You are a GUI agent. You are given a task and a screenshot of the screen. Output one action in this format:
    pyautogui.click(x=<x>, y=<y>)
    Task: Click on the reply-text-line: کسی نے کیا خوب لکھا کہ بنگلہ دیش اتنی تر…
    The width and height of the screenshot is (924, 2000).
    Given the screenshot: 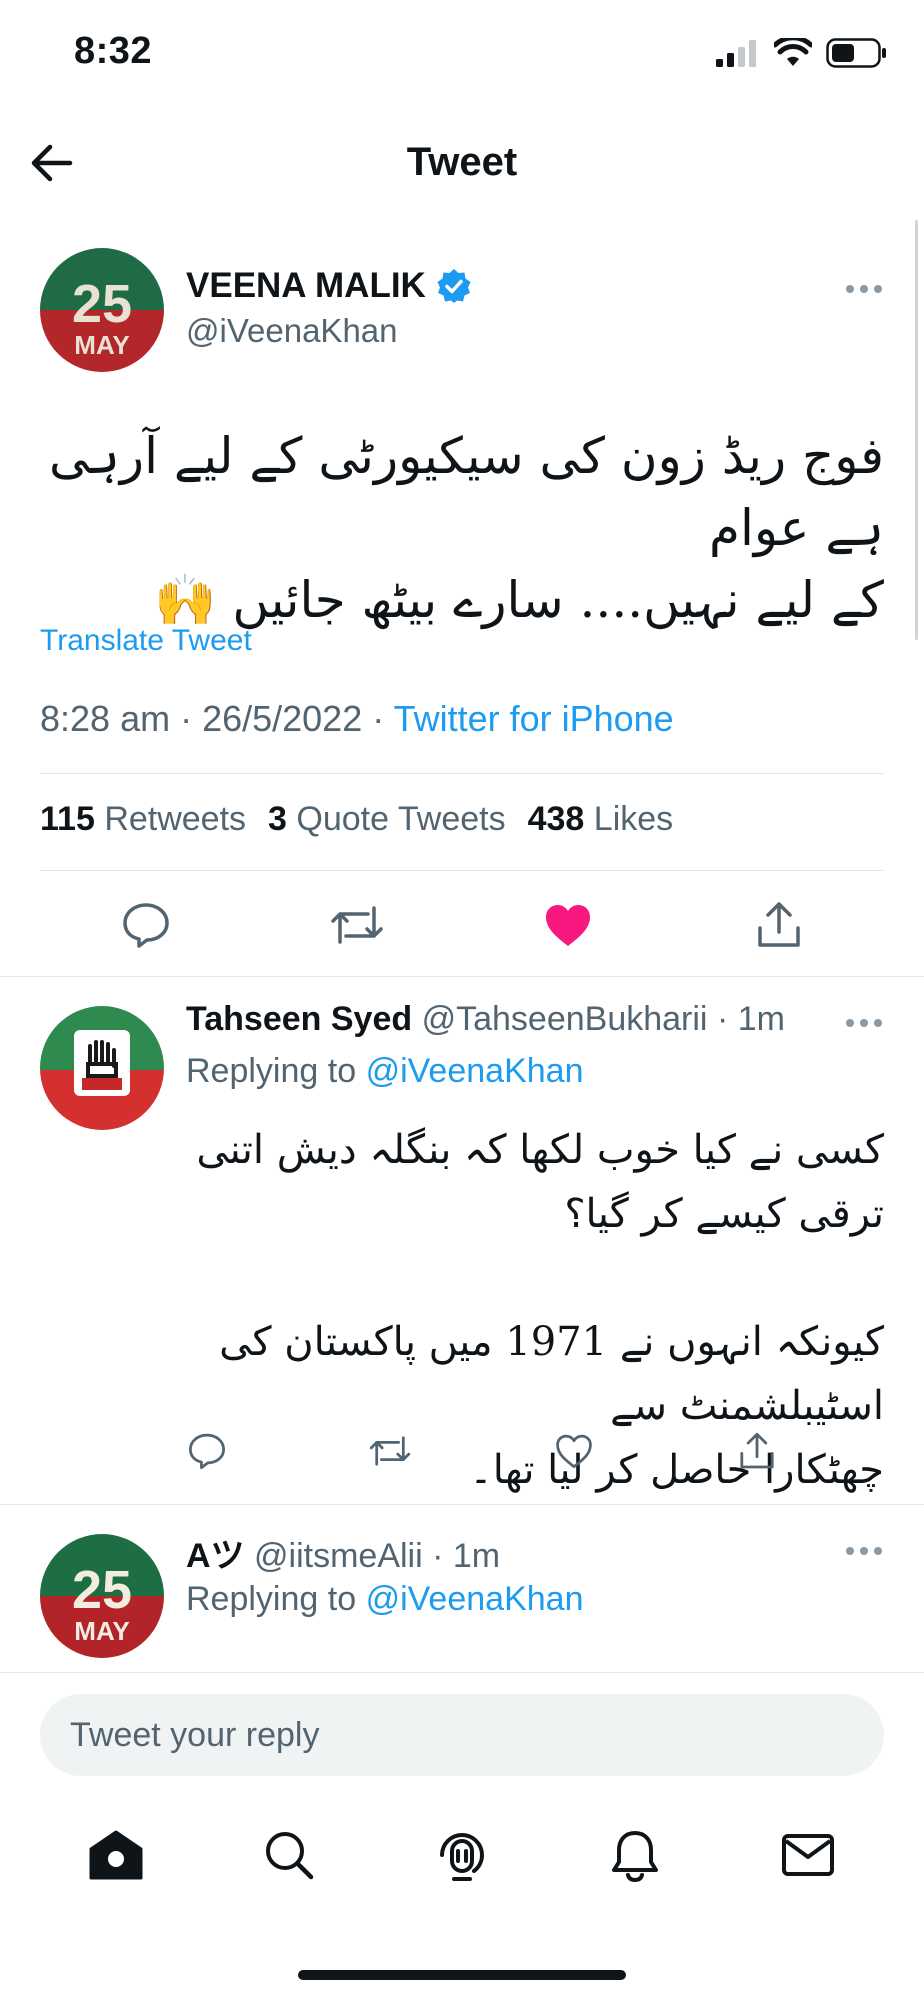 What is the action you would take?
    pyautogui.click(x=540, y=1182)
    